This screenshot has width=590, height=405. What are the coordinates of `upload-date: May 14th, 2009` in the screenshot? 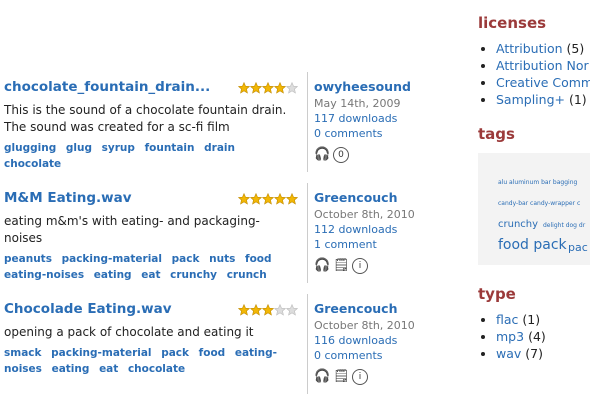 It's located at (357, 103).